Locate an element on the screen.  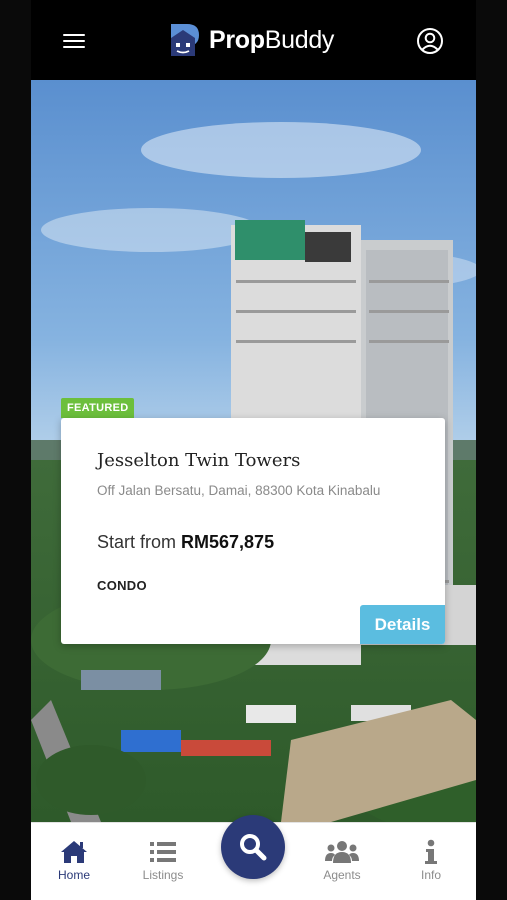
featured-badge: FEATURED is located at coordinates (98, 408).